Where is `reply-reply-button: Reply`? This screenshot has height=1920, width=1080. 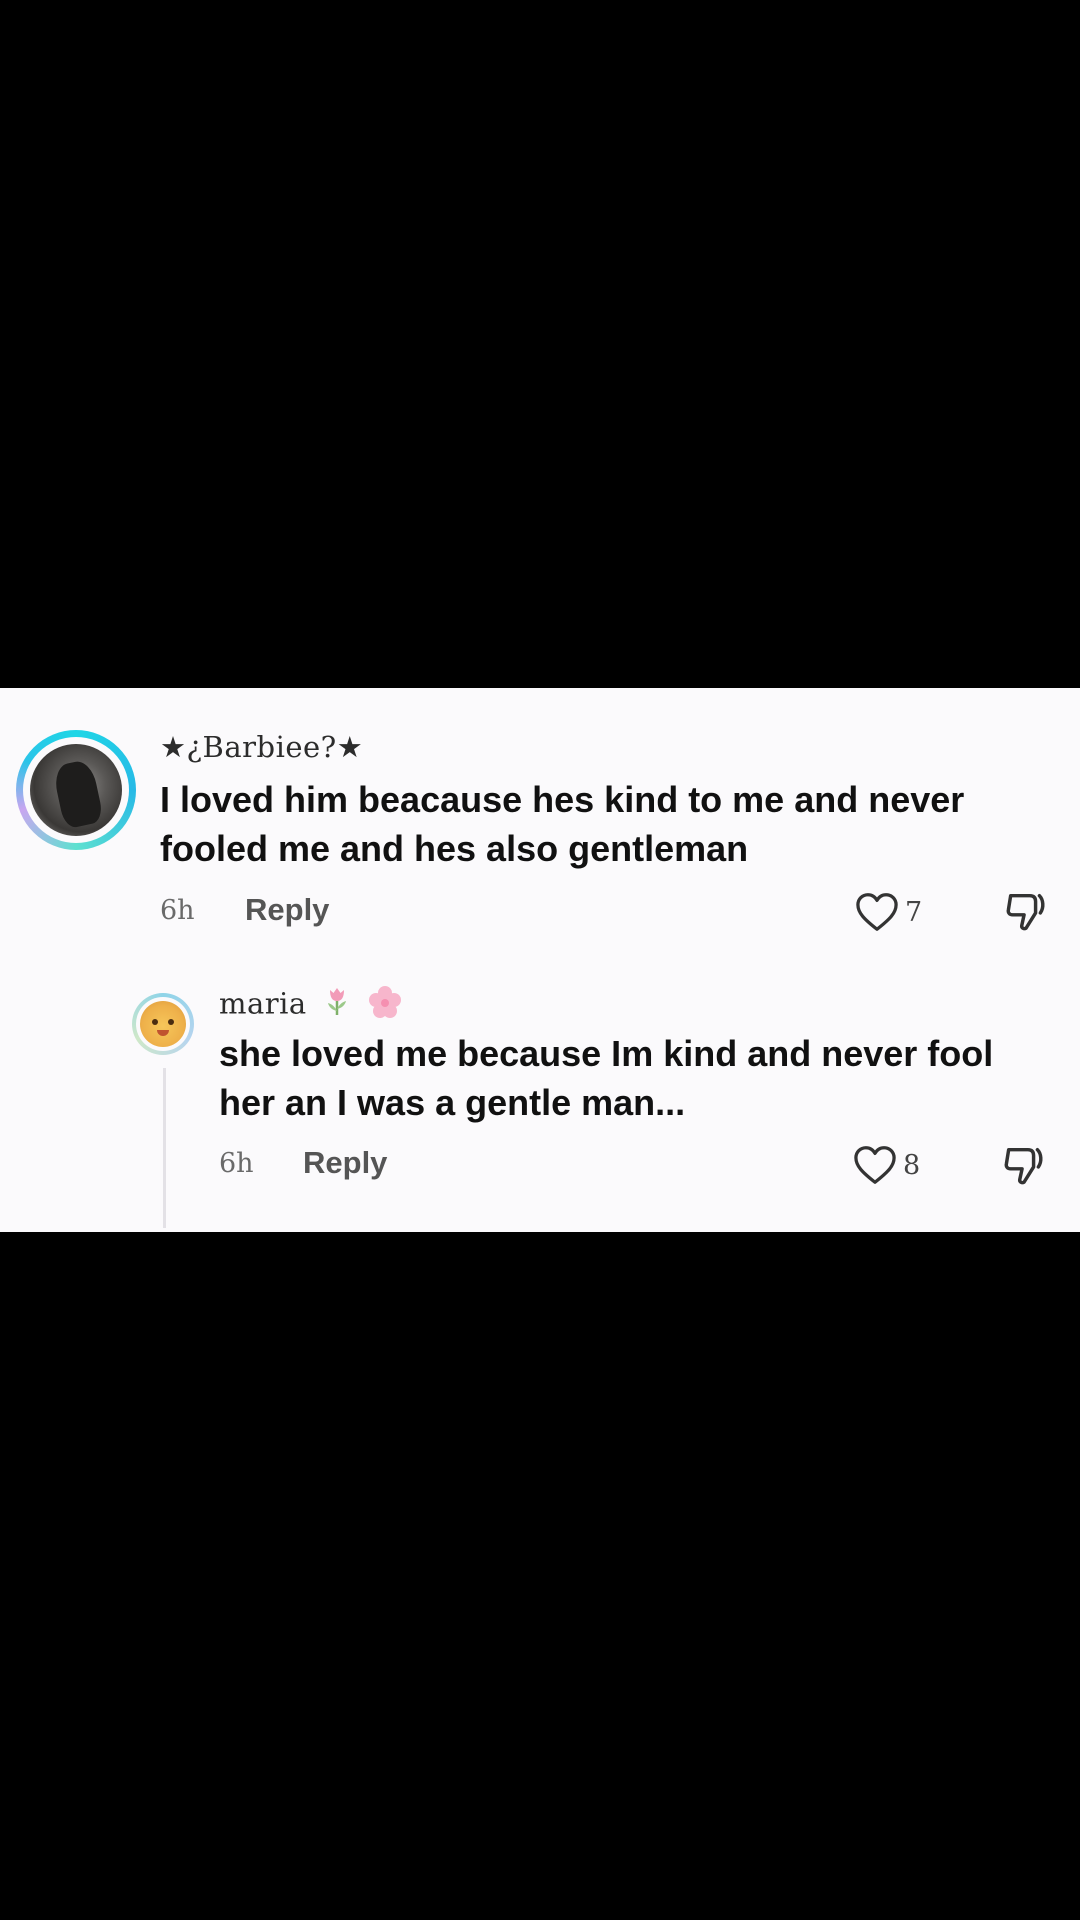 reply-reply-button: Reply is located at coordinates (345, 1163).